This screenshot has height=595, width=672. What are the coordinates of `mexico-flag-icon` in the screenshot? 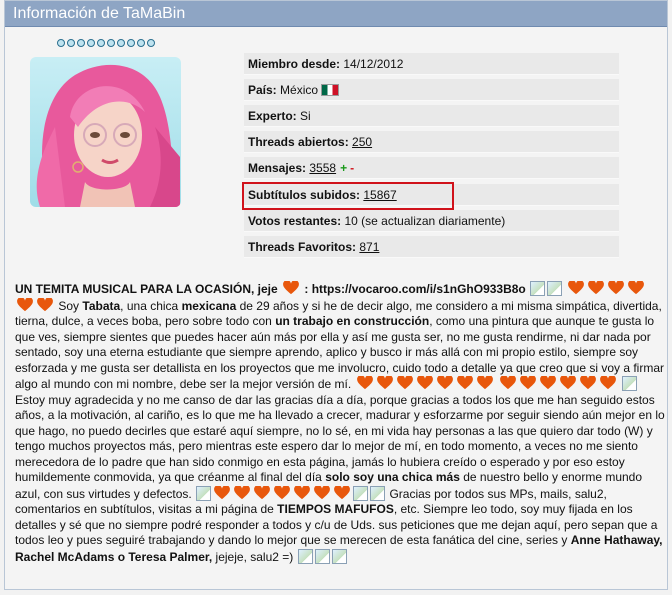 It's located at (330, 90).